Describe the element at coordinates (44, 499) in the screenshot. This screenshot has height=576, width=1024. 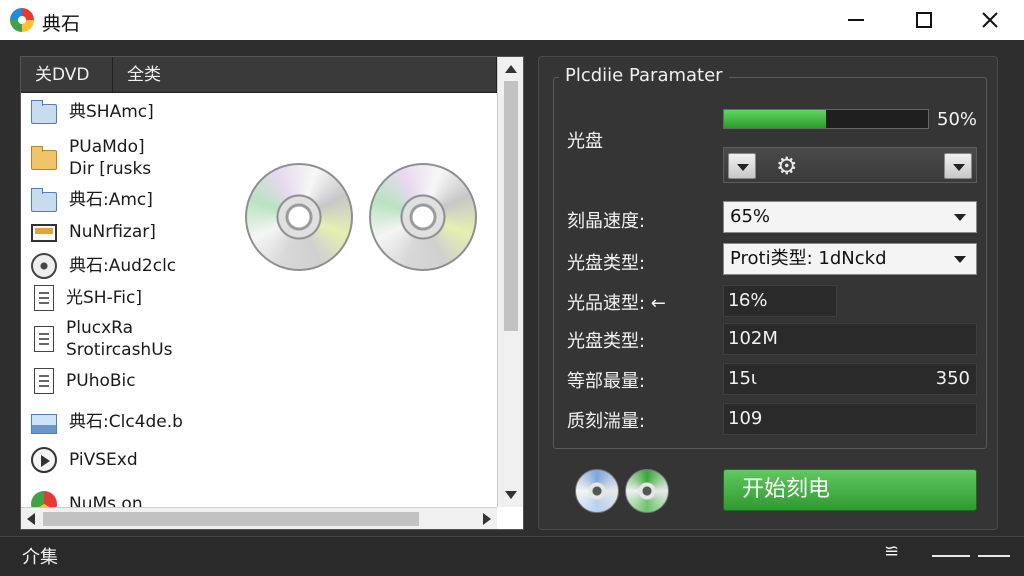
I see `chrome-icon` at that location.